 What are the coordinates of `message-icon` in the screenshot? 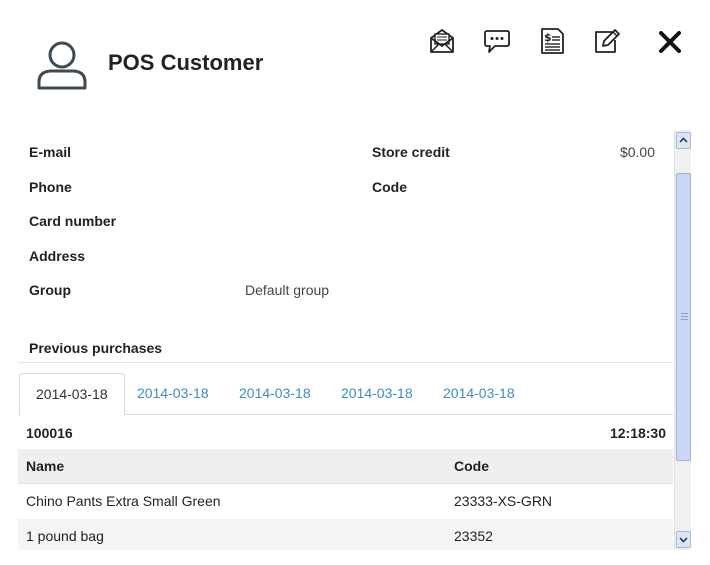 It's located at (497, 41).